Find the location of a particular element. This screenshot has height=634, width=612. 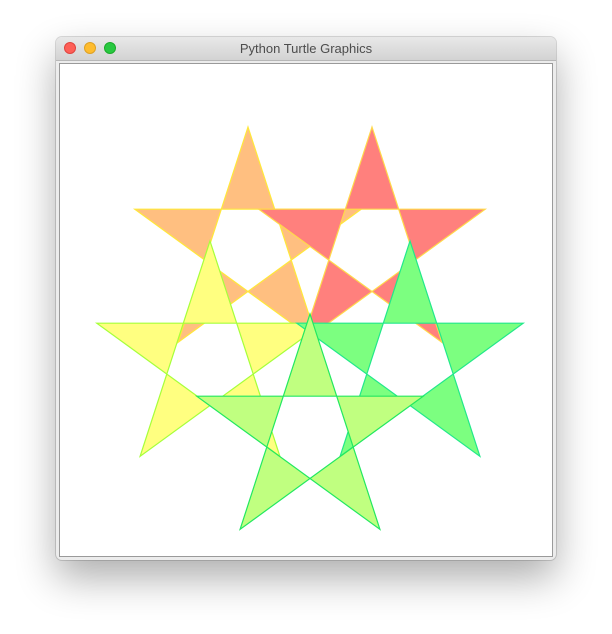

title-bar: Python Turtle Graphics is located at coordinates (306, 49).